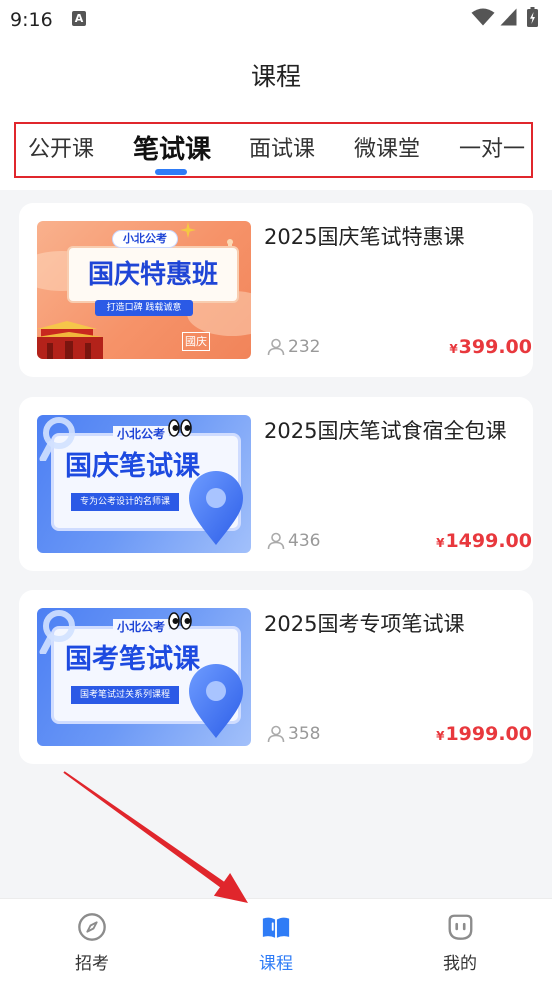 Image resolution: width=552 pixels, height=983 pixels. Describe the element at coordinates (144, 484) in the screenshot. I see `course-thumbnail: 小北公考 国庆笔试课 专为公考设计的名师课` at that location.